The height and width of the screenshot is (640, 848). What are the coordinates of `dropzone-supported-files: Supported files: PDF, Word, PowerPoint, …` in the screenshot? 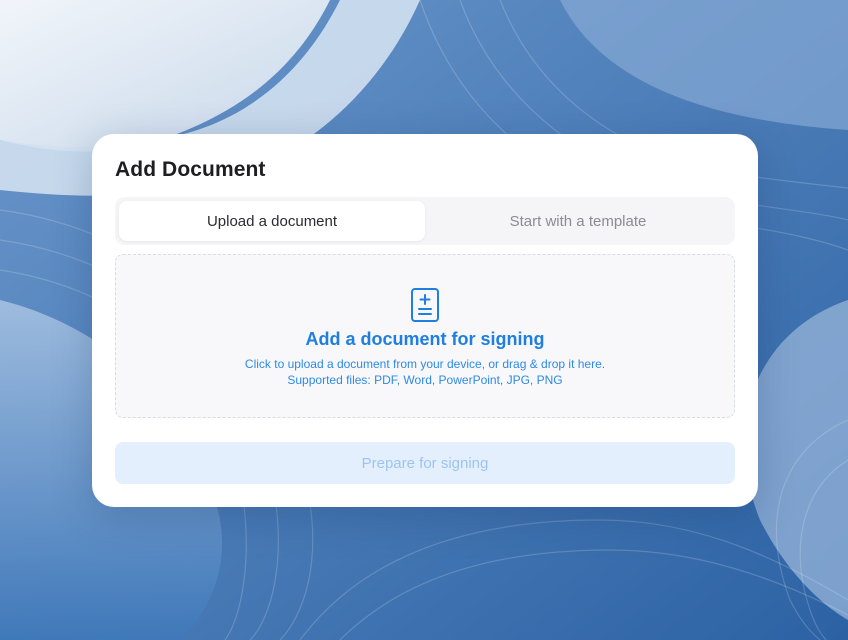 It's located at (425, 380).